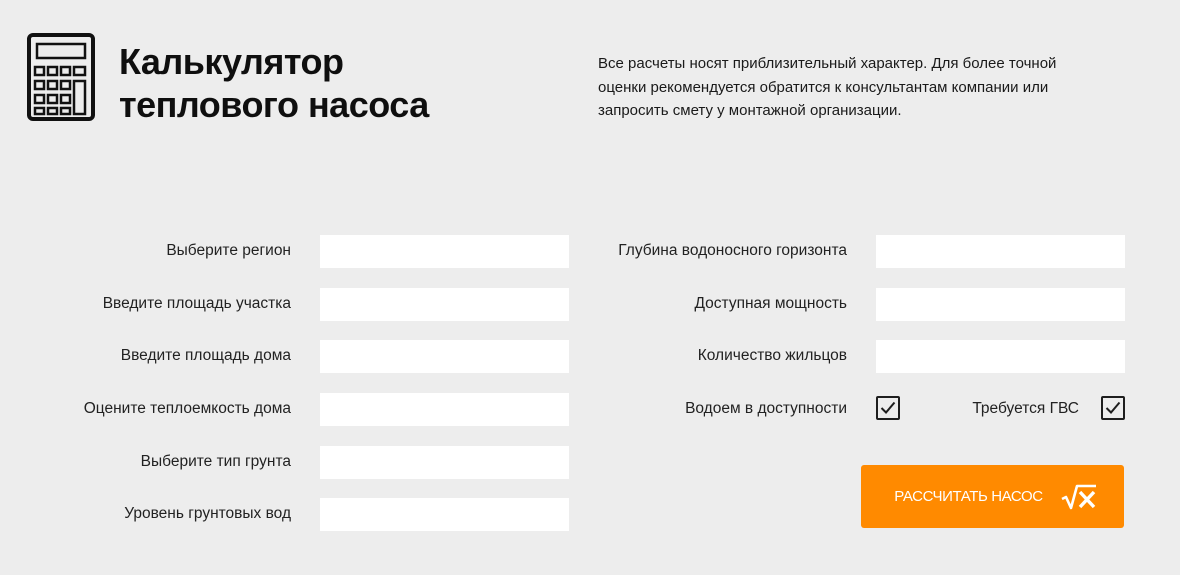 This screenshot has width=1180, height=575. Describe the element at coordinates (196, 303) in the screenshot. I see `plot-area-label: Введите площадь участка` at that location.